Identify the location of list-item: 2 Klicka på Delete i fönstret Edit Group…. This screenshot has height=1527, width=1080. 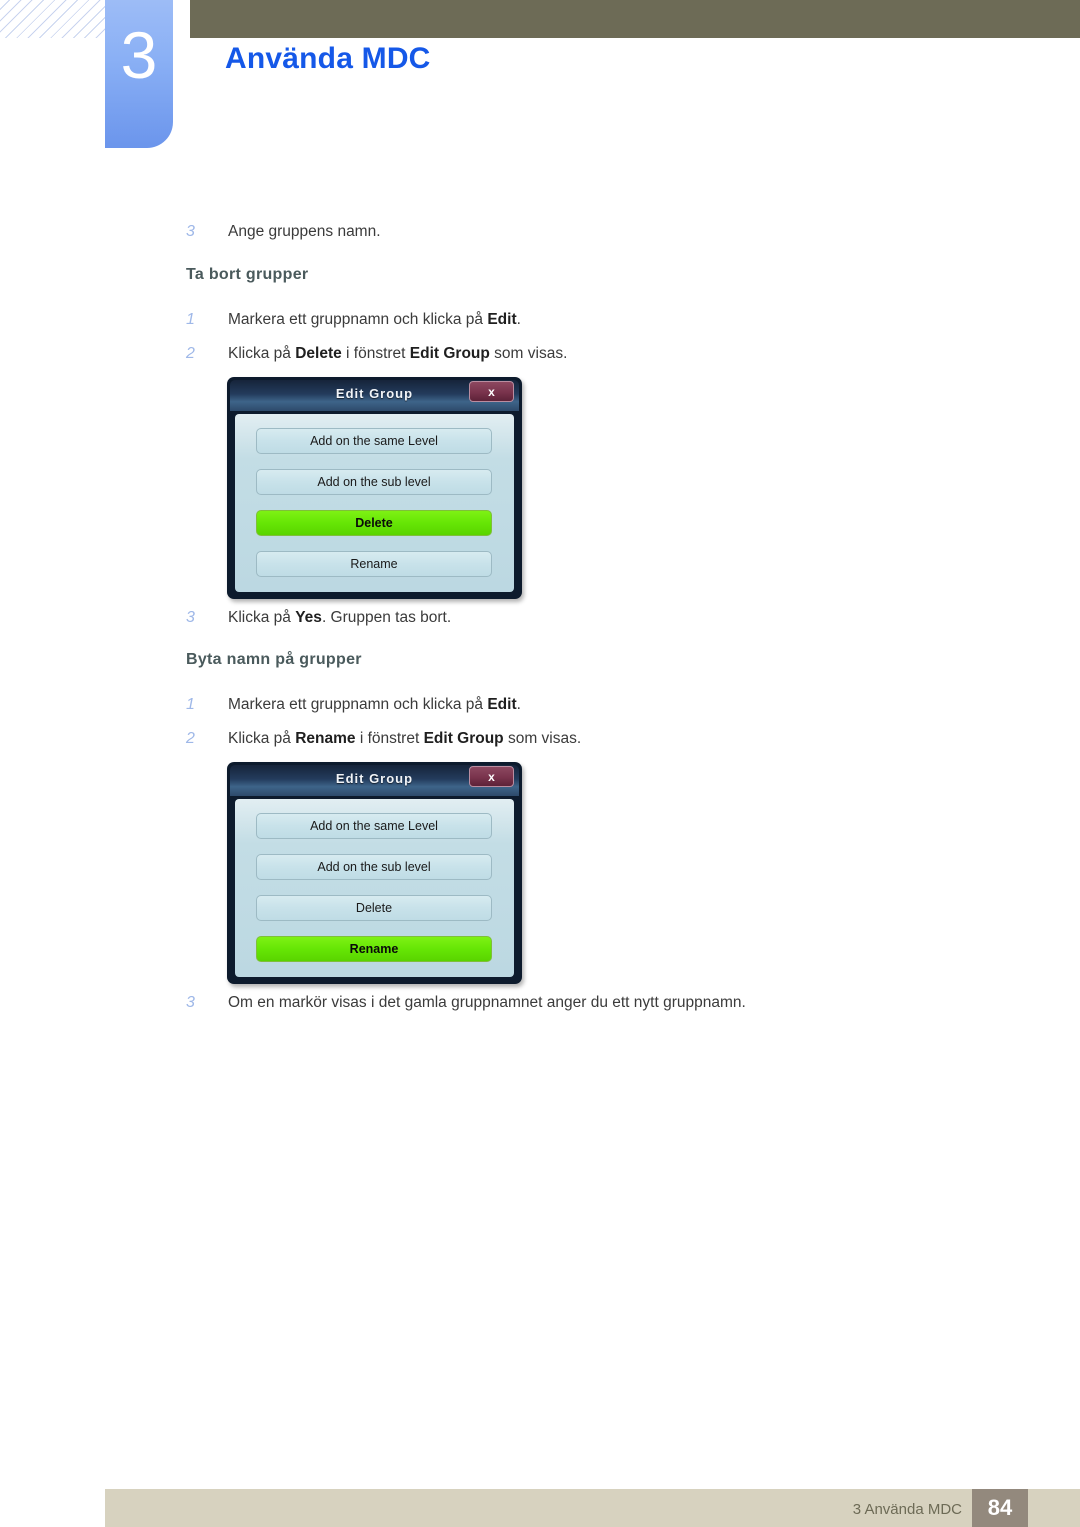
(566, 354).